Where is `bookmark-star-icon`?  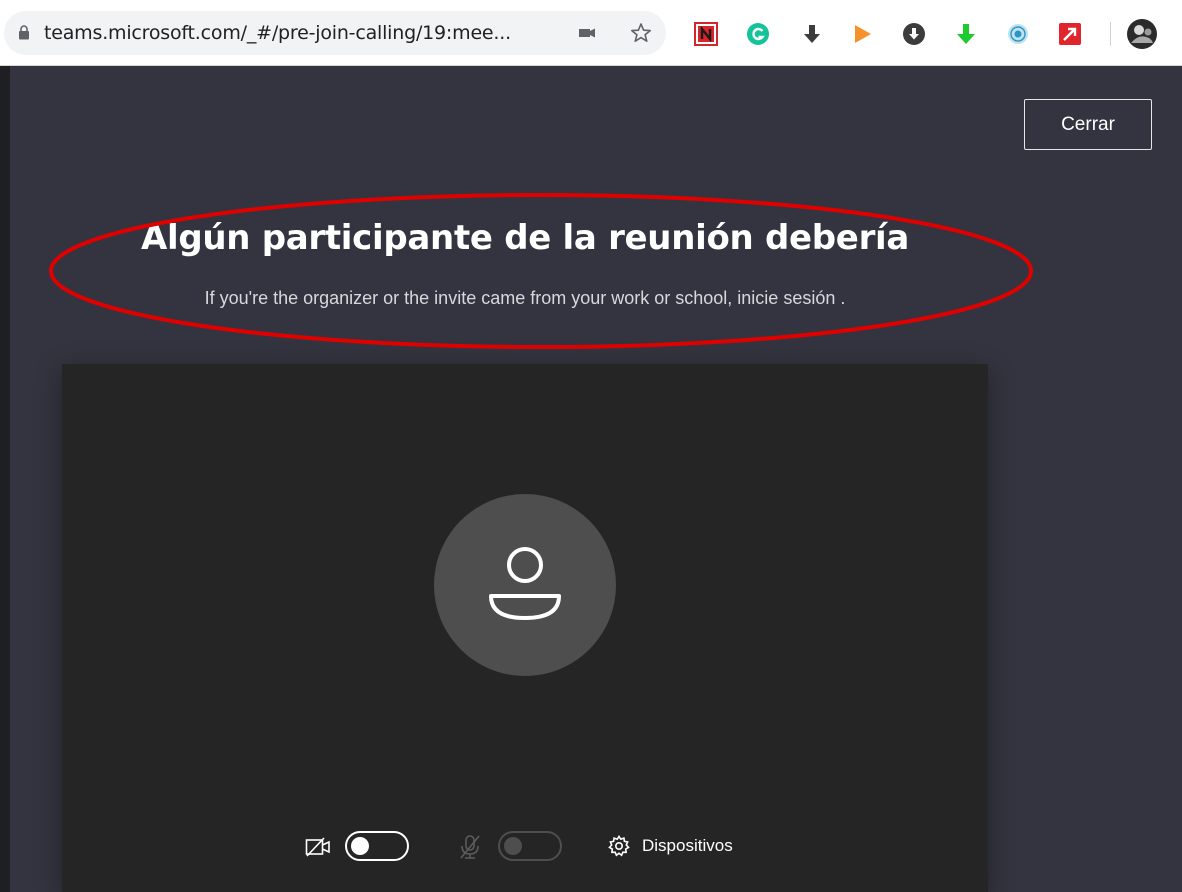
bookmark-star-icon is located at coordinates (641, 33).